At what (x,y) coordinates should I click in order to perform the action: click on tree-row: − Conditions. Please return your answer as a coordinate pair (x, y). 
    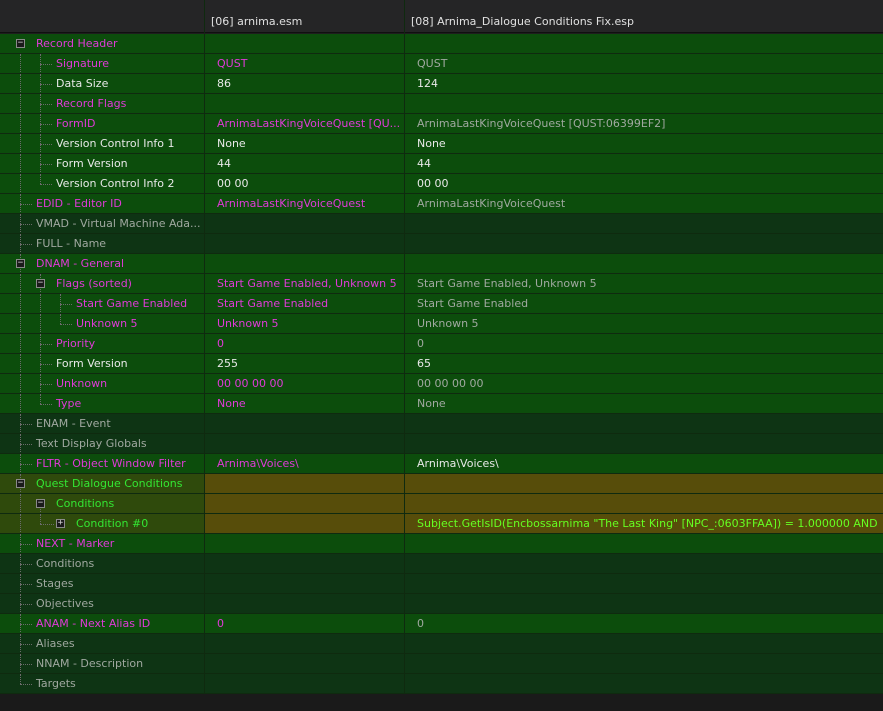
    Looking at the image, I should click on (441, 504).